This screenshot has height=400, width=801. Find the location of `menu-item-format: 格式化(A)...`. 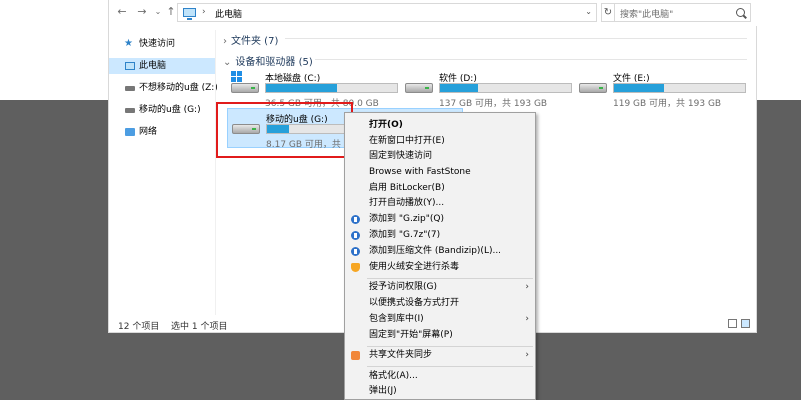

menu-item-format: 格式化(A)... is located at coordinates (440, 376).